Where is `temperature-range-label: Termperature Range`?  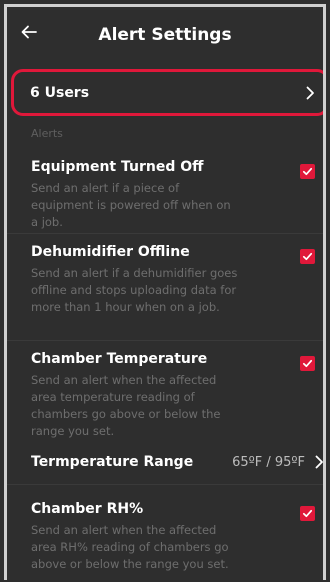
temperature-range-label: Termperature Range is located at coordinates (112, 462).